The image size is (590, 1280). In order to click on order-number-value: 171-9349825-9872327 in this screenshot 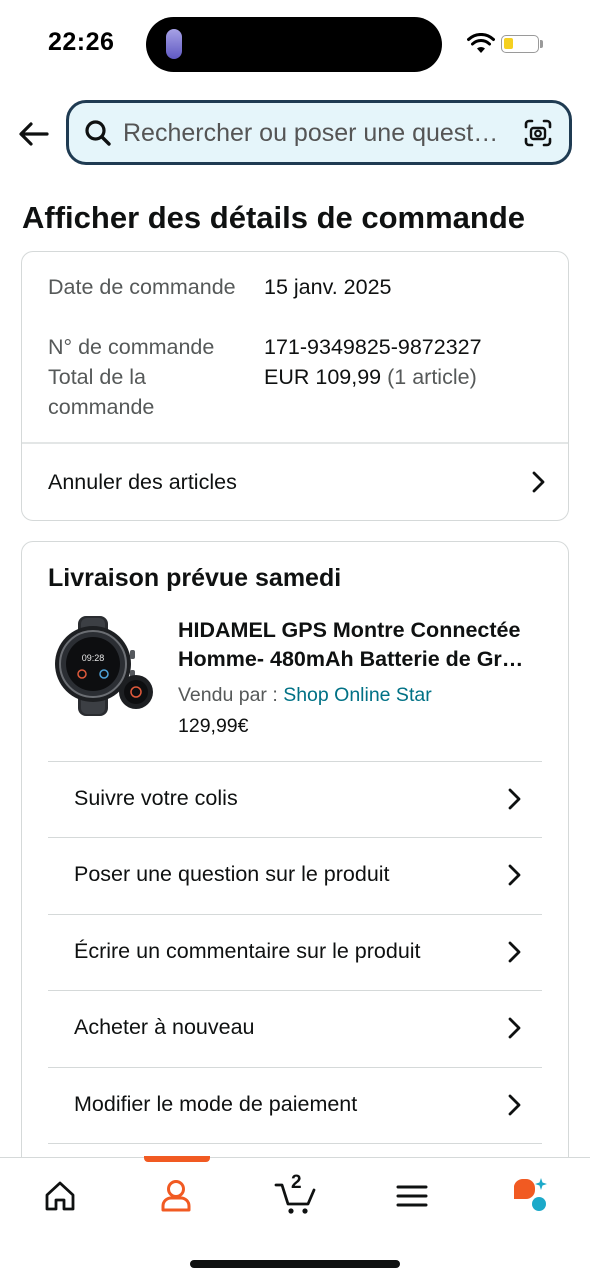, I will do `click(373, 347)`.